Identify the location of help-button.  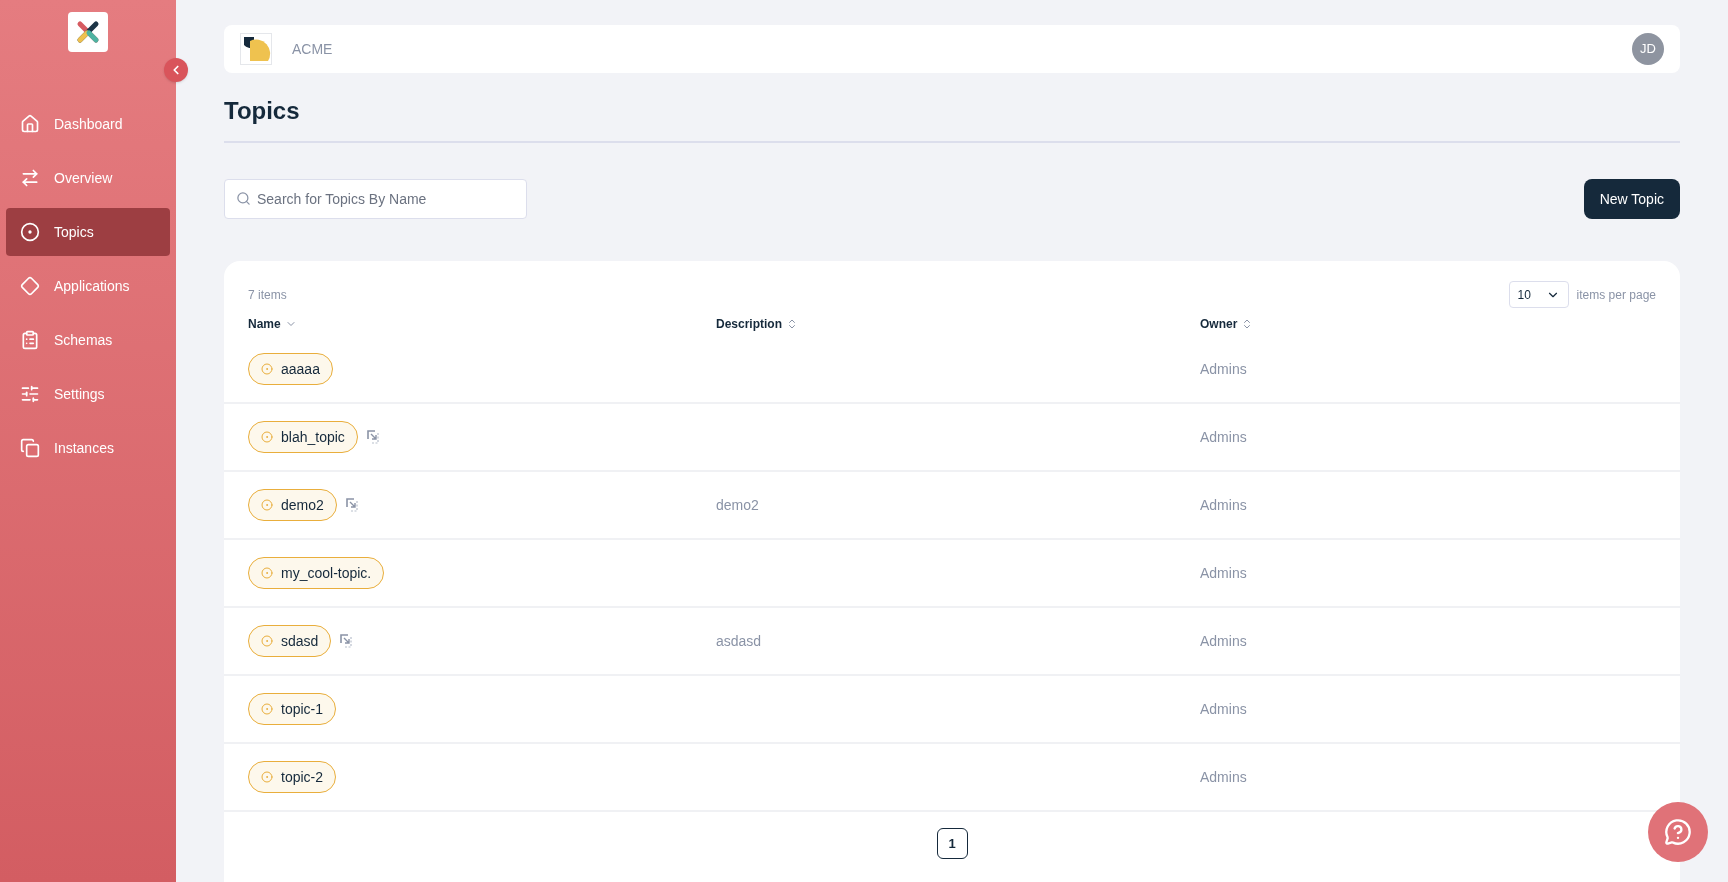
(1678, 832).